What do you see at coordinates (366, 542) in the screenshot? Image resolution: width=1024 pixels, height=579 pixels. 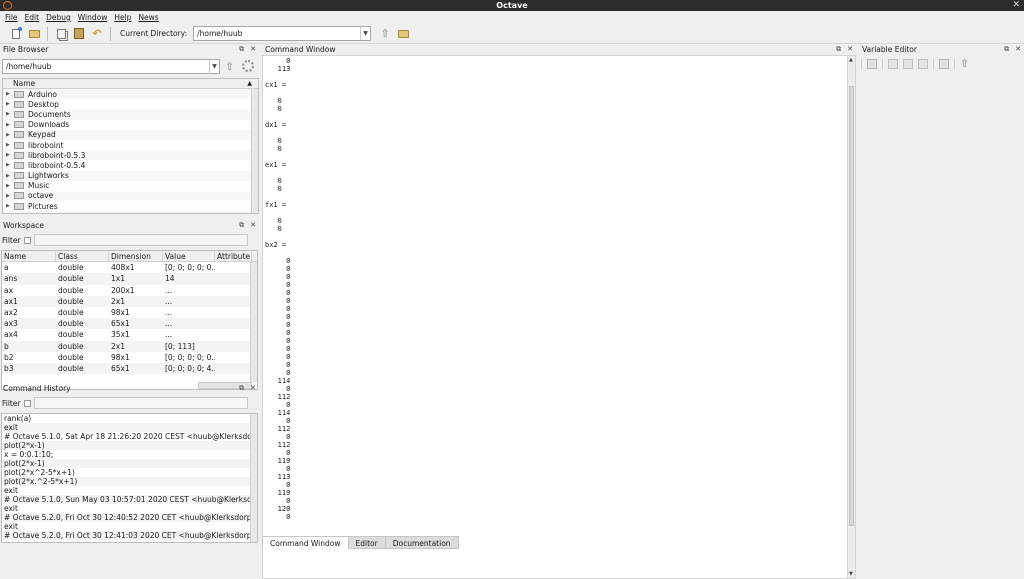 I see `tab-editor: Editor` at bounding box center [366, 542].